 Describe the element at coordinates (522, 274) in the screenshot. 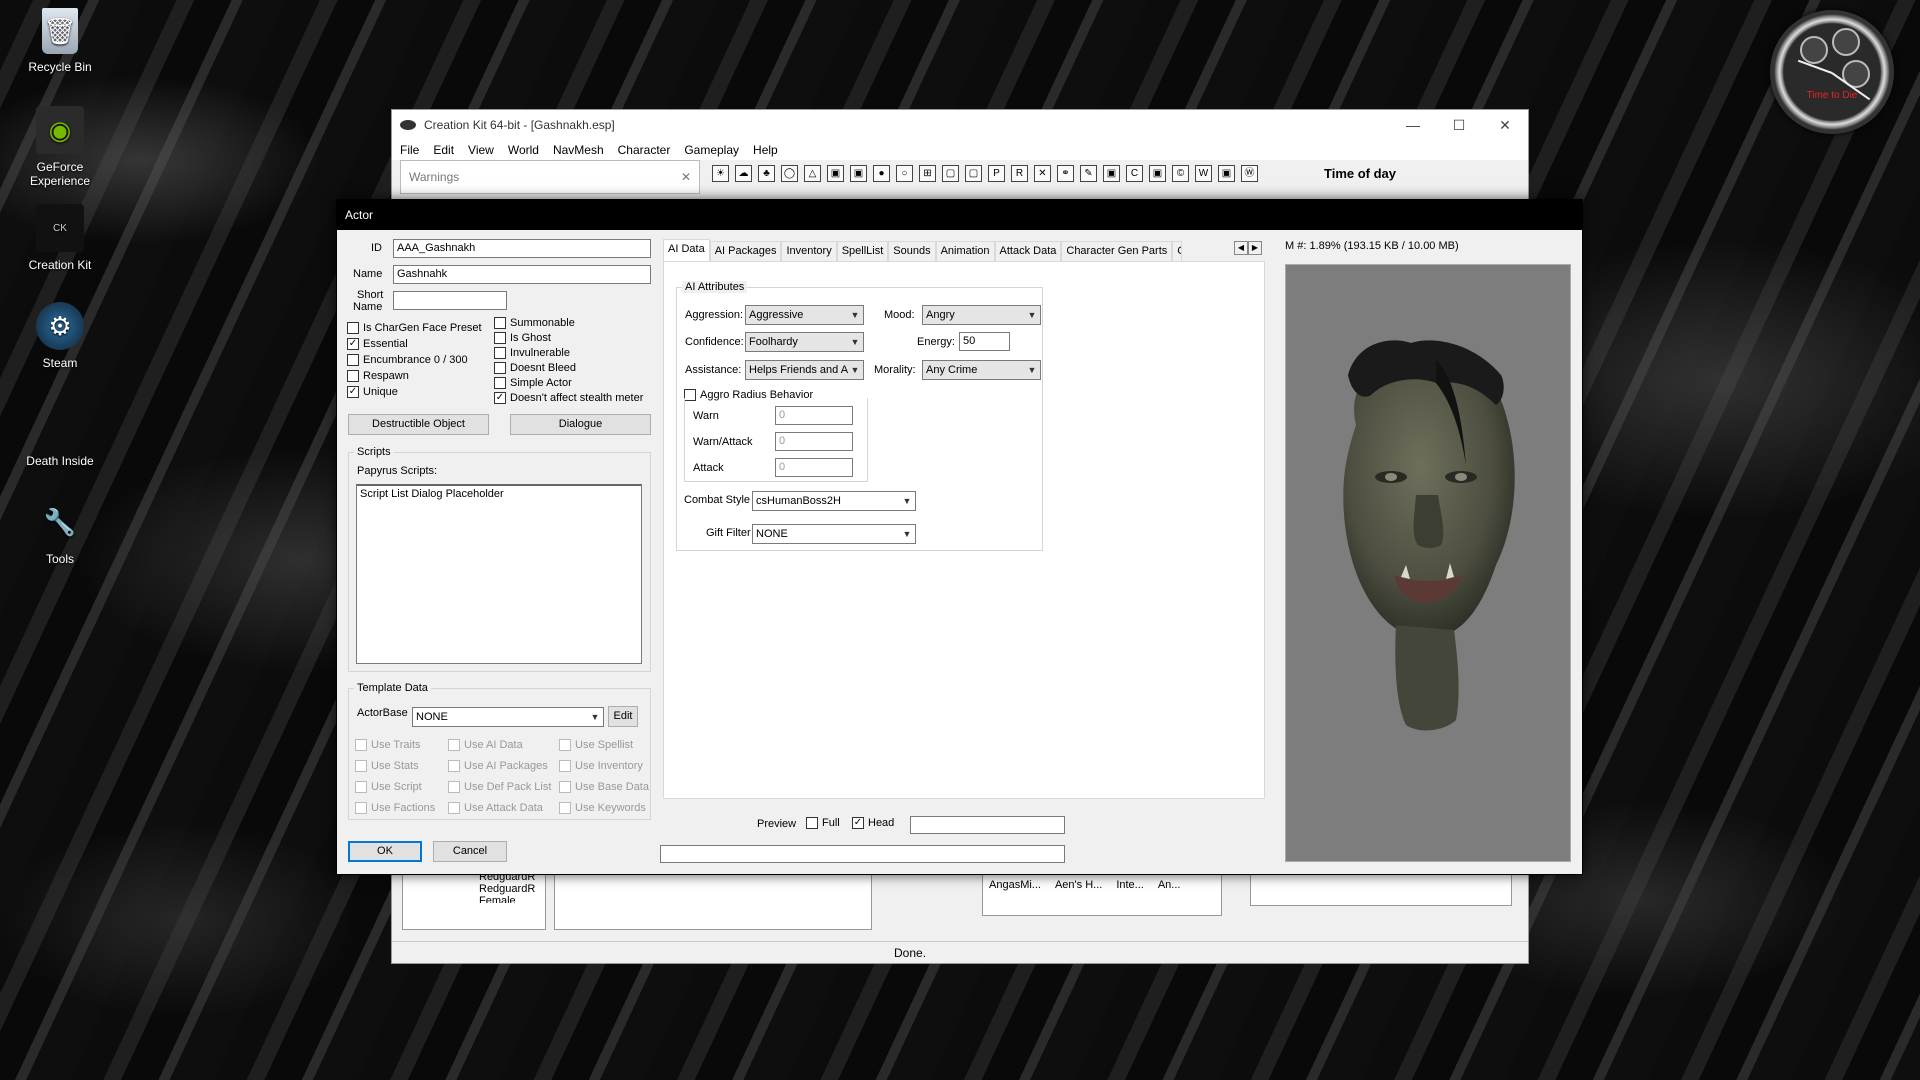

I see `name-field: Gashnahk` at that location.